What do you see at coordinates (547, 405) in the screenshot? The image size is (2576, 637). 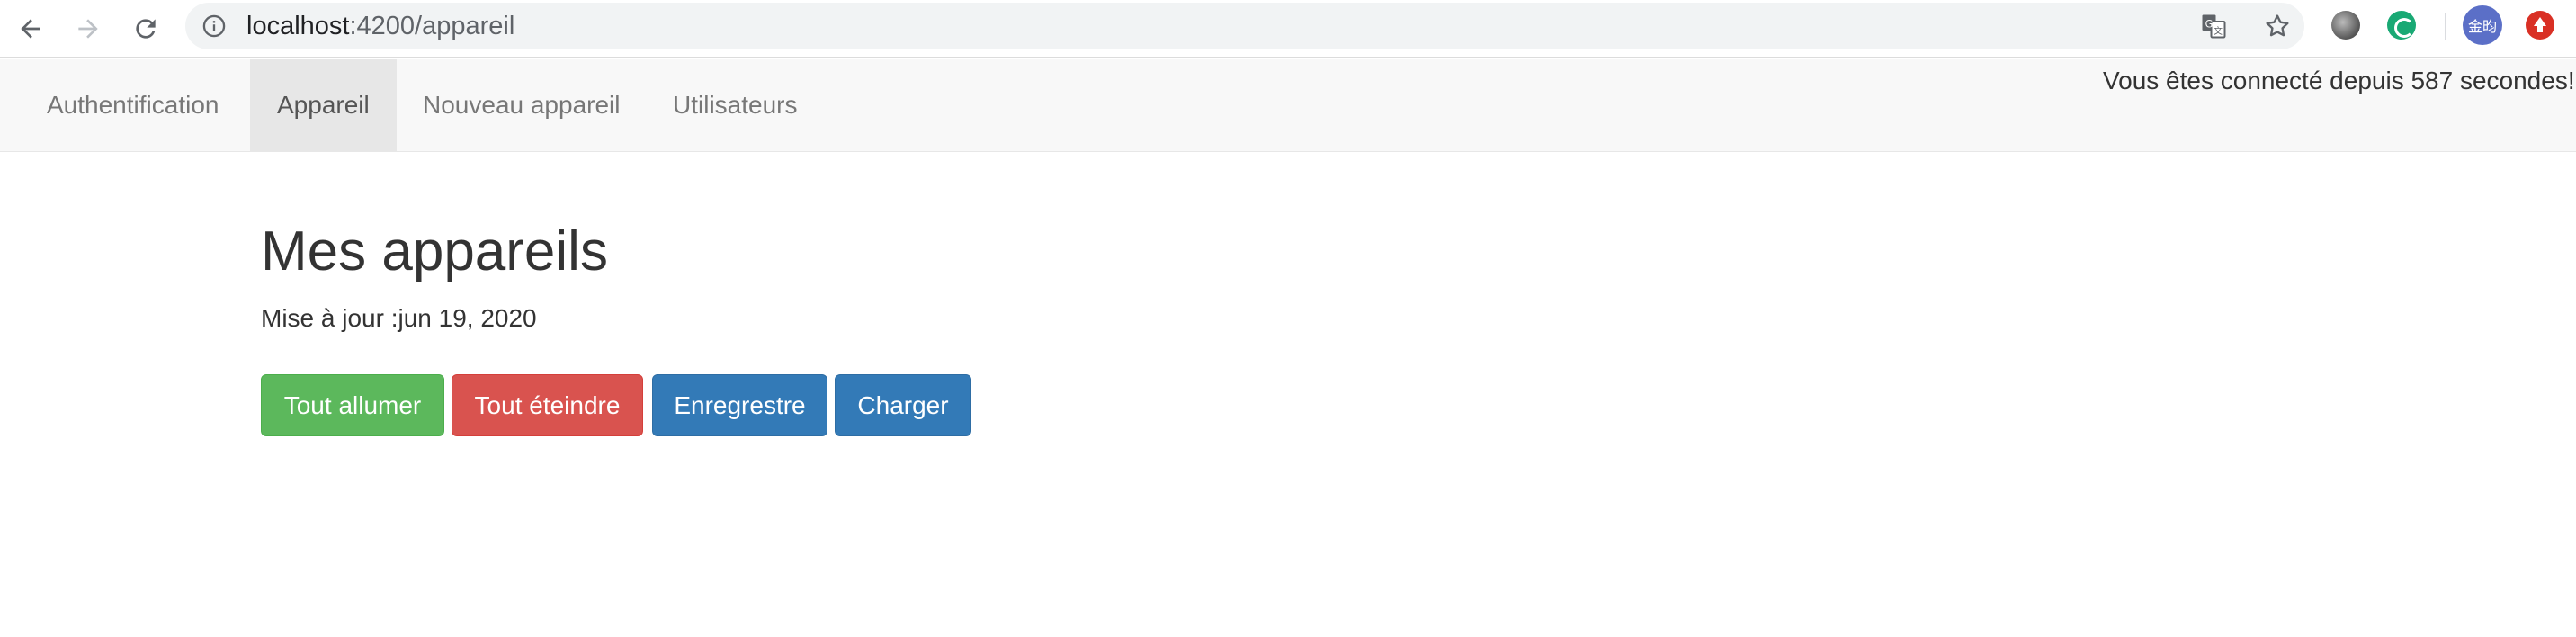 I see `turn-all-off-button: Tout éteindre` at bounding box center [547, 405].